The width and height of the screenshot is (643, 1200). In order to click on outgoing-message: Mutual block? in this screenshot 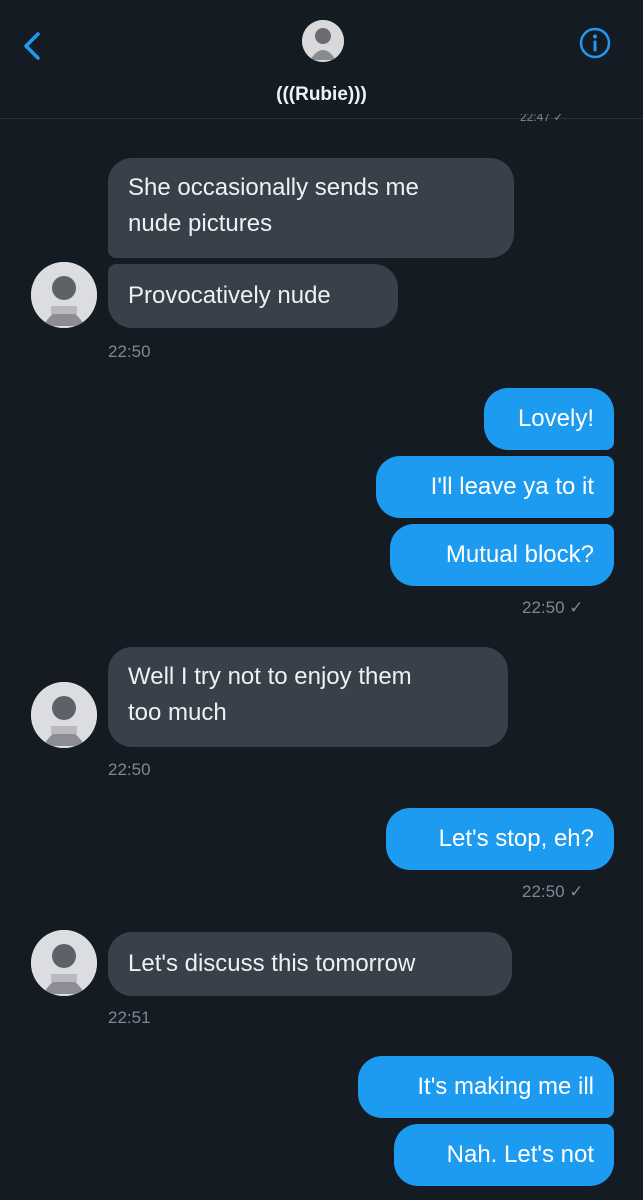, I will do `click(502, 555)`.